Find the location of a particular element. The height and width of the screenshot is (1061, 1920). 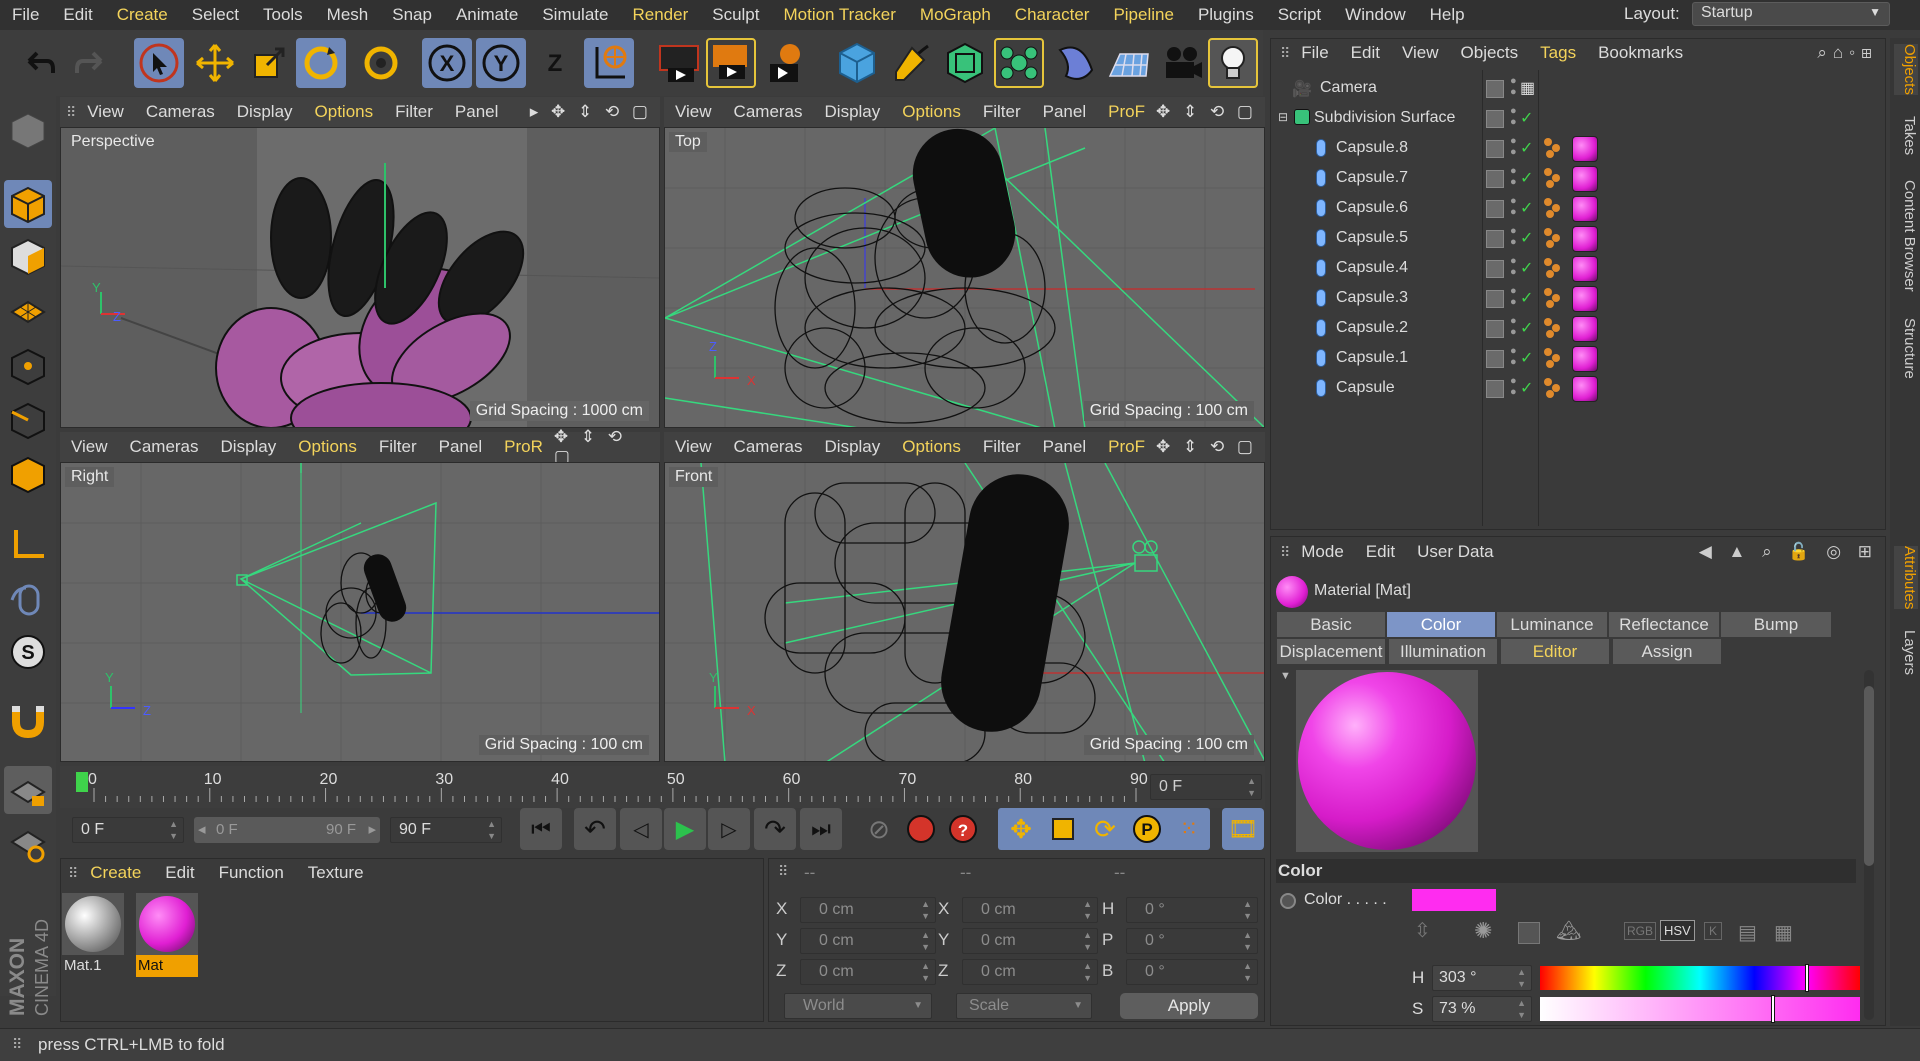

viewport-right: Y Z Right Grid Spacing : 100 cm is located at coordinates (360, 612).